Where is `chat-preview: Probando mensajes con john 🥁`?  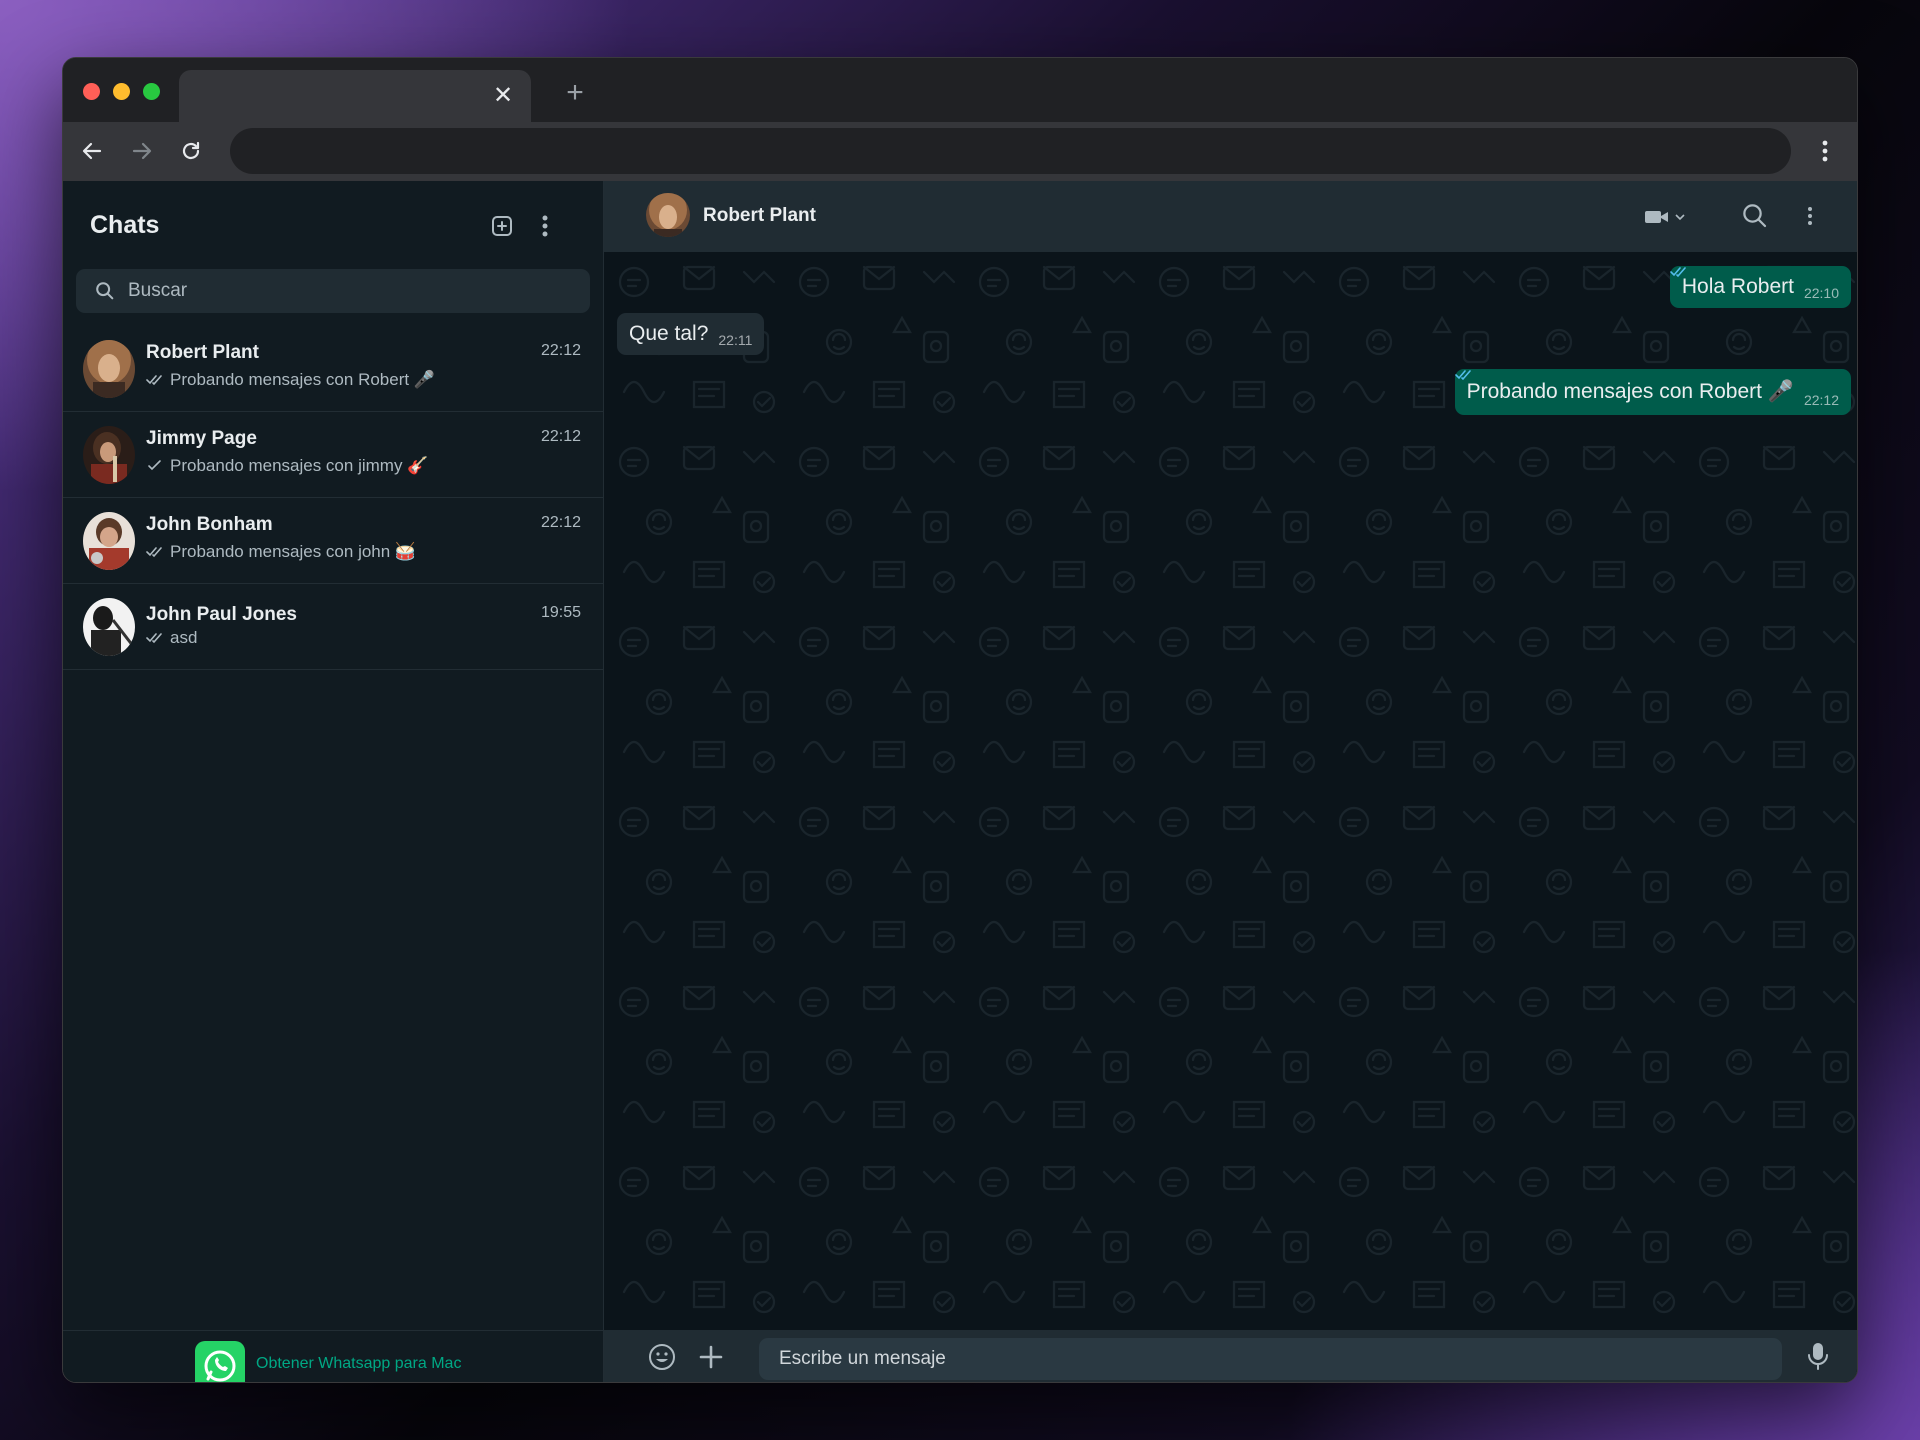 chat-preview: Probando mensajes con john 🥁 is located at coordinates (281, 552).